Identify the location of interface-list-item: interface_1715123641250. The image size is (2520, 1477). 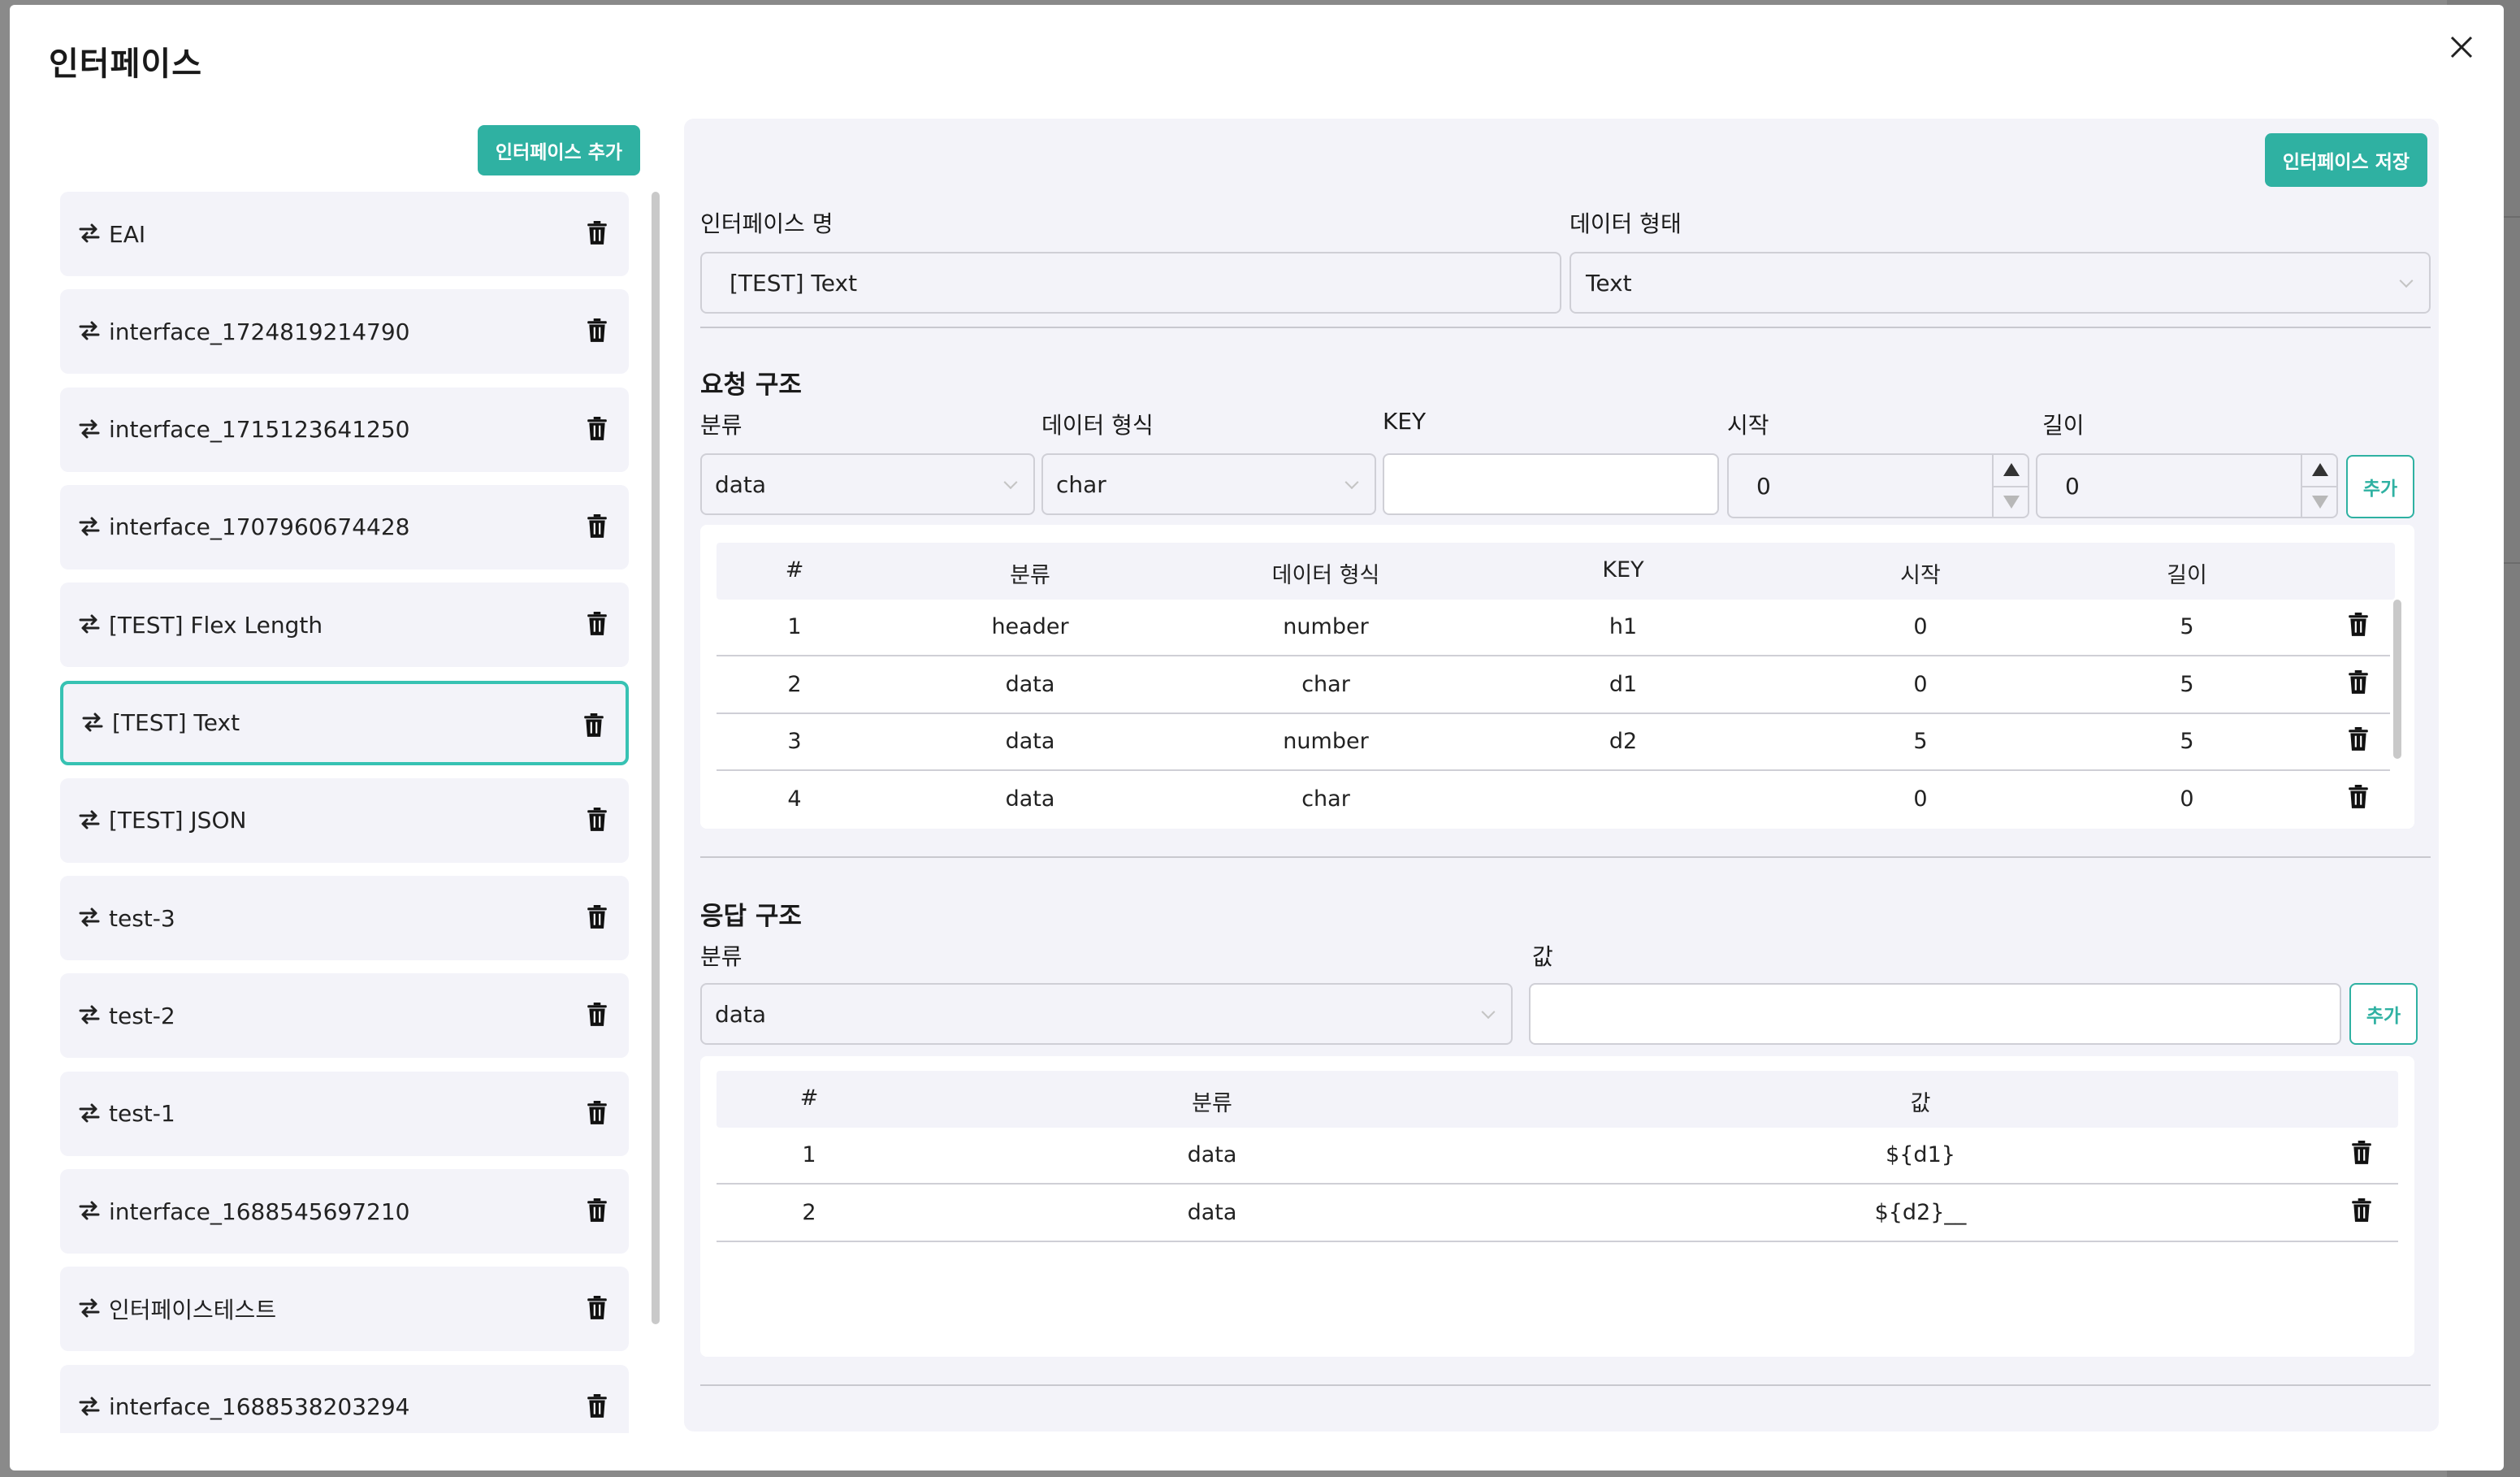
(345, 430).